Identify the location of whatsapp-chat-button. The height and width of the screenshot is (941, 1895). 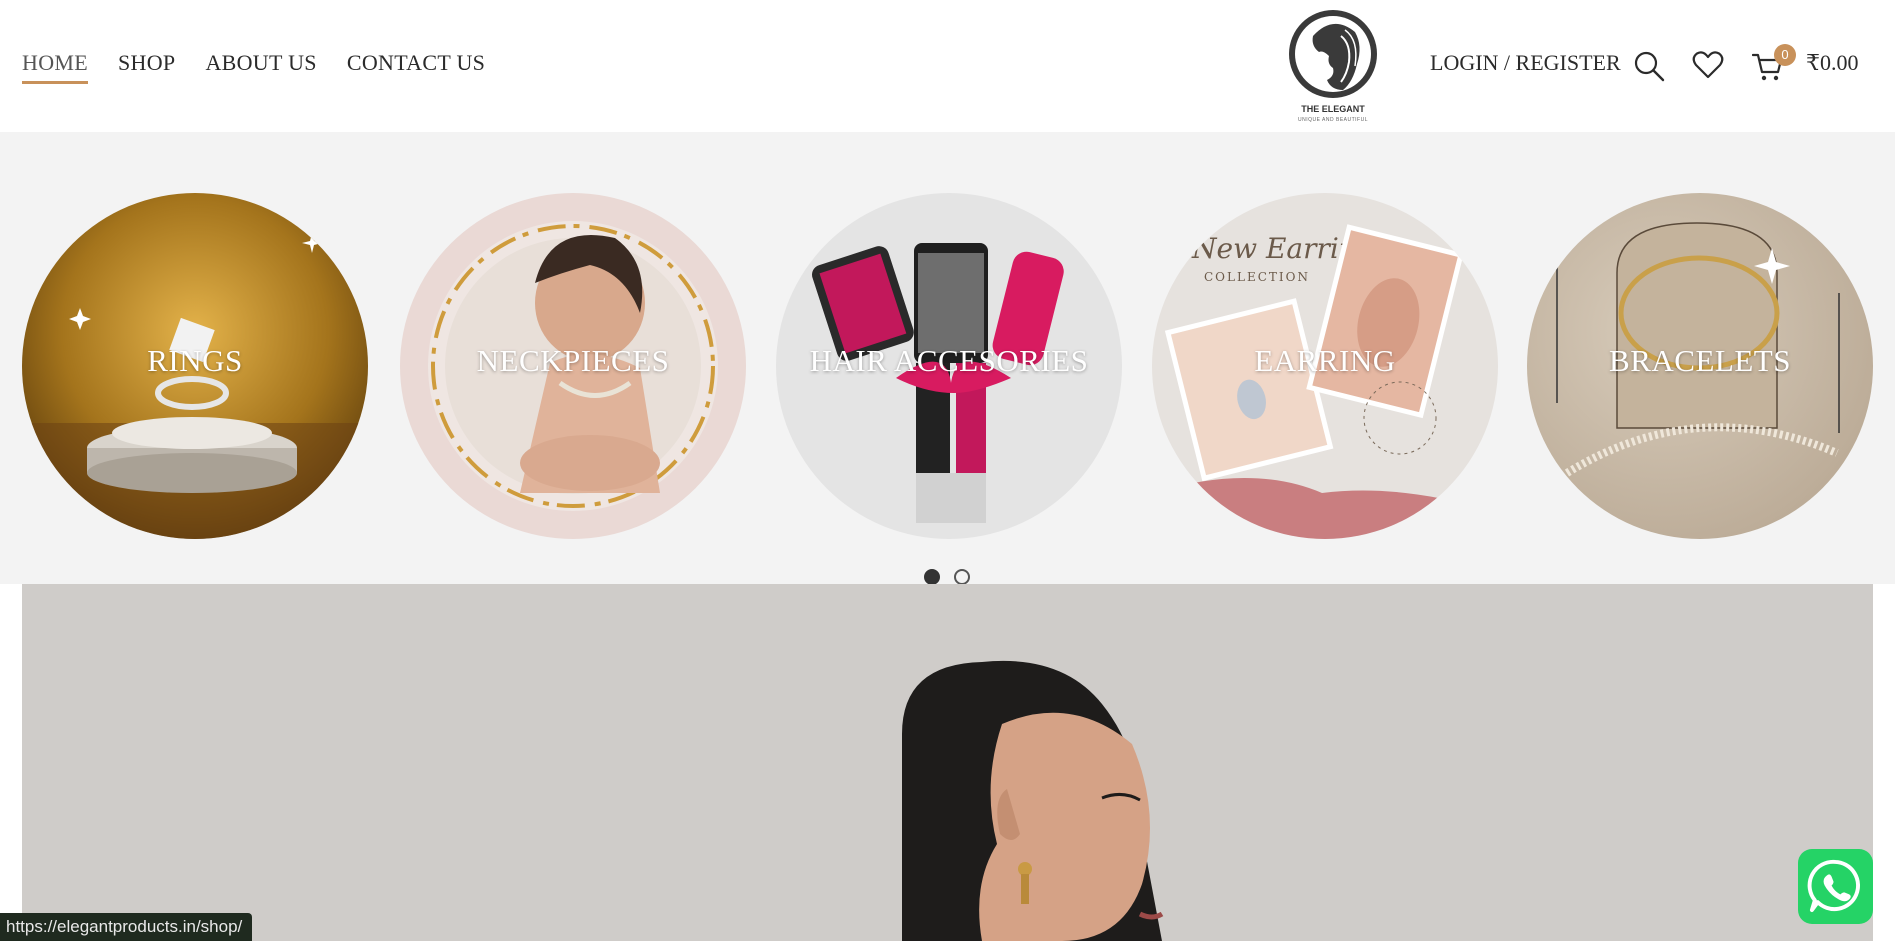
(1835, 886).